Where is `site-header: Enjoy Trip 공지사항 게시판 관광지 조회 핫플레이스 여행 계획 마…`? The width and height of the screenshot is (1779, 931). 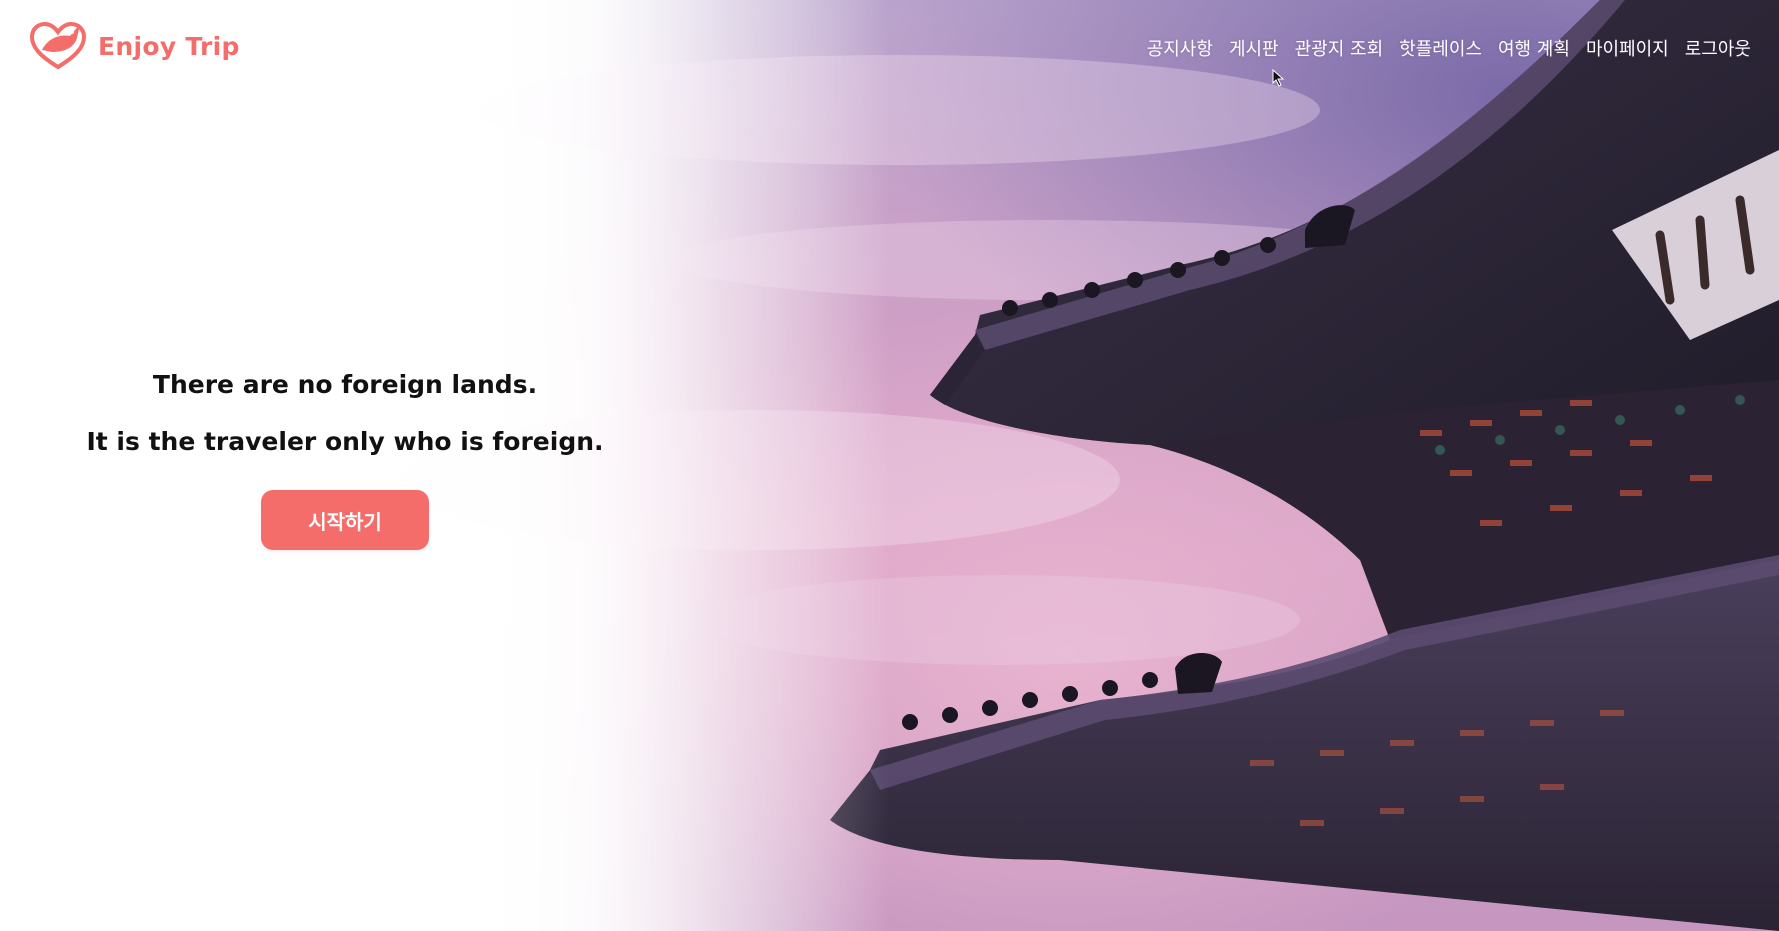
site-header: Enjoy Trip 공지사항 게시판 관광지 조회 핫플레이스 여행 계획 마… is located at coordinates (889, 46).